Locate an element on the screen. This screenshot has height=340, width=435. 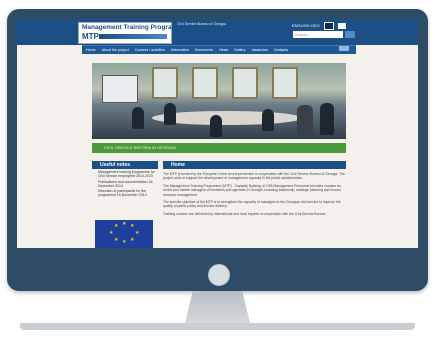
banner-text: CIVIL SERVICE REFORM IN GEORGIA is located at coordinates (140, 147).